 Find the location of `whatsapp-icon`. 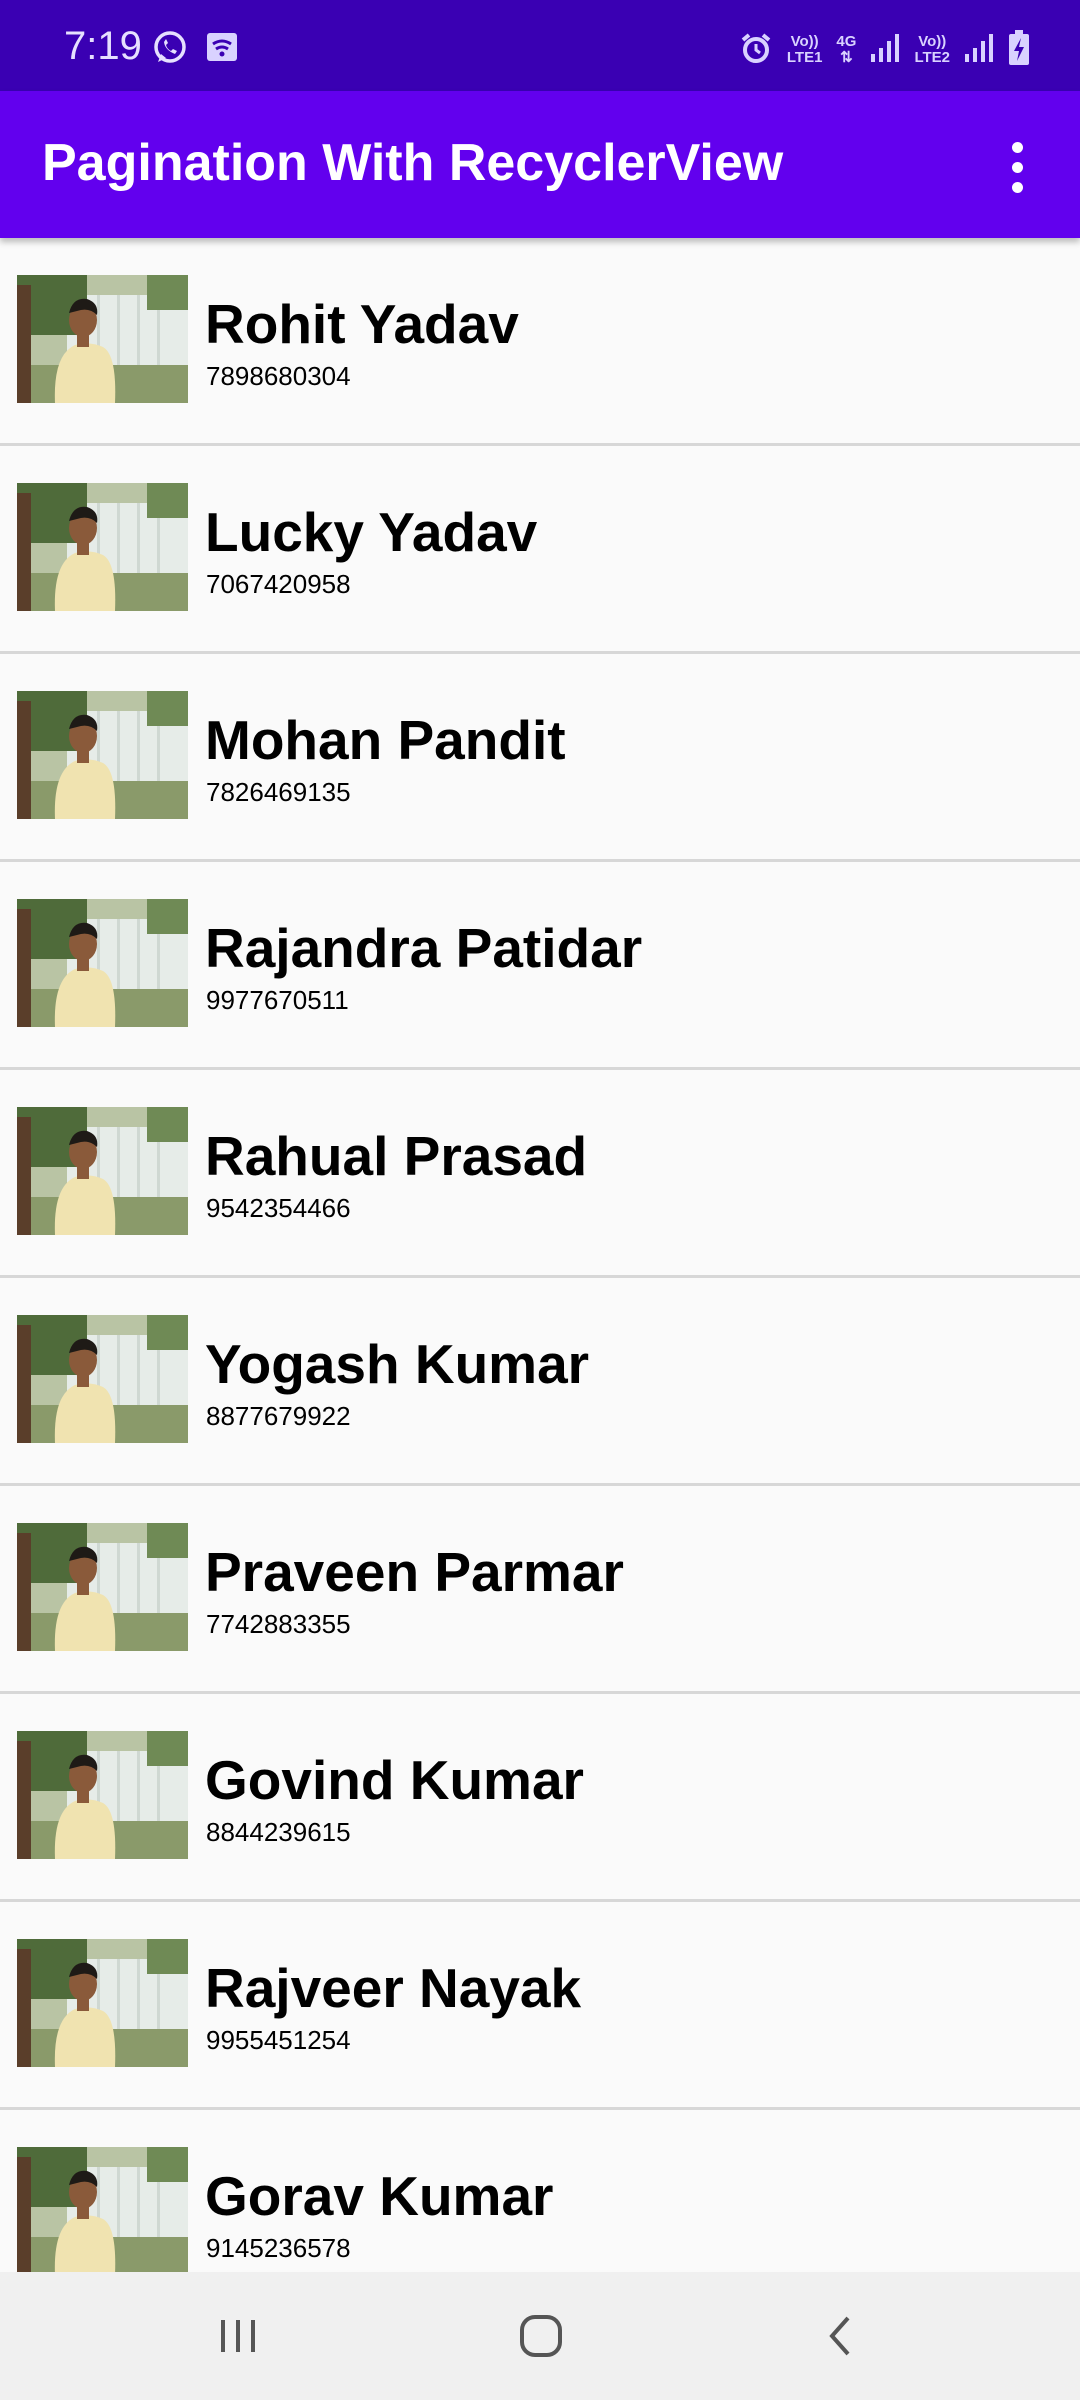

whatsapp-icon is located at coordinates (170, 48).